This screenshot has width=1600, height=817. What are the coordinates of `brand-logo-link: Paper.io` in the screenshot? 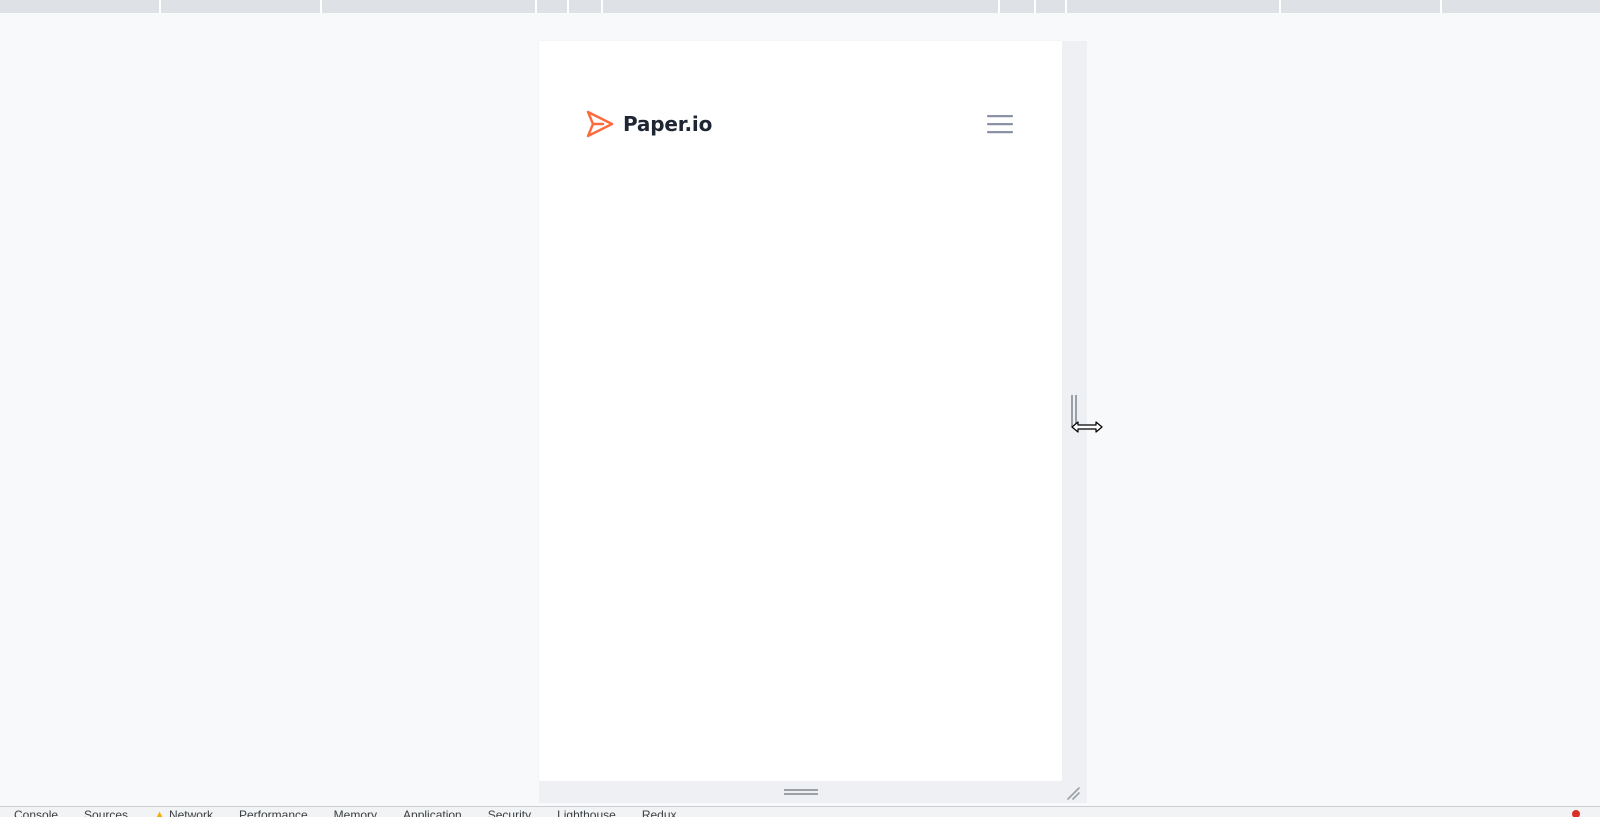 It's located at (648, 124).